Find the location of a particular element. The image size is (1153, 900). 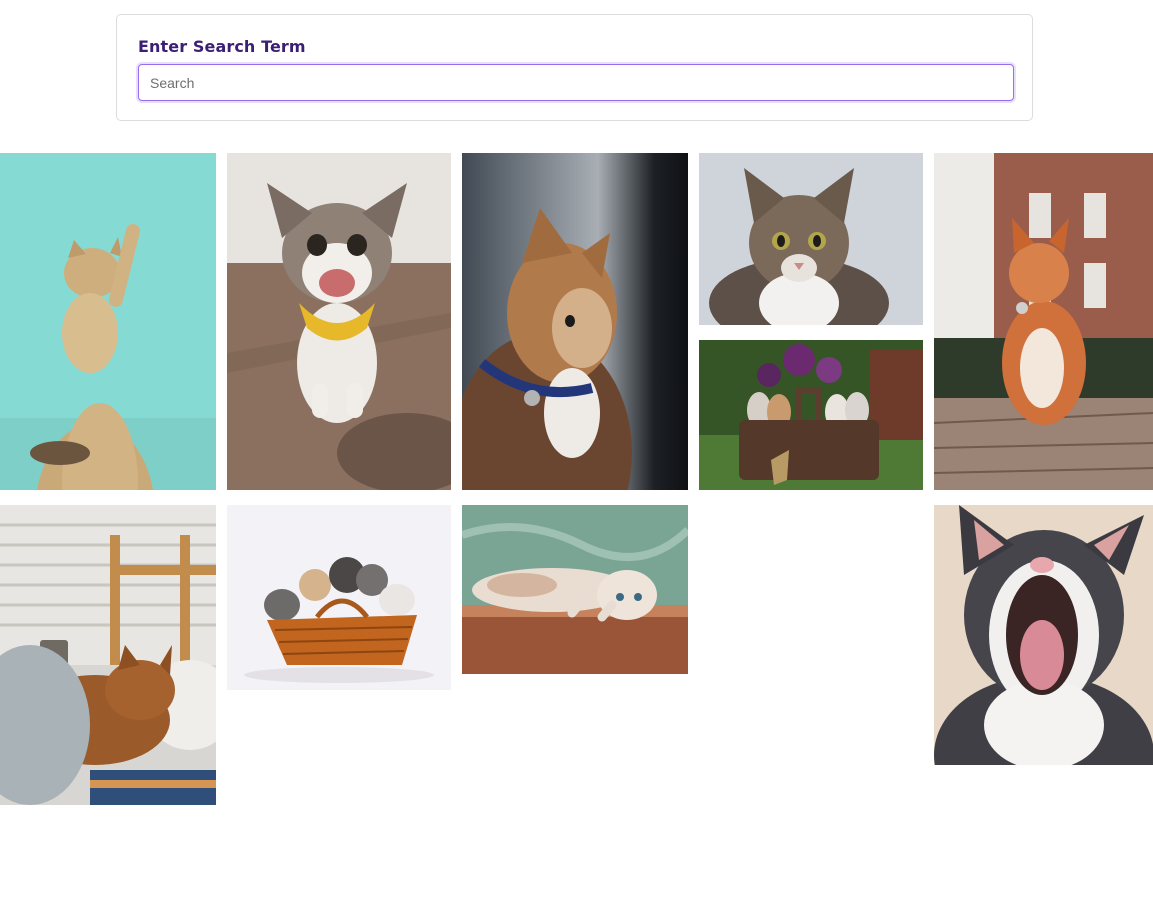

tabby-portrait-image is located at coordinates (811, 239).